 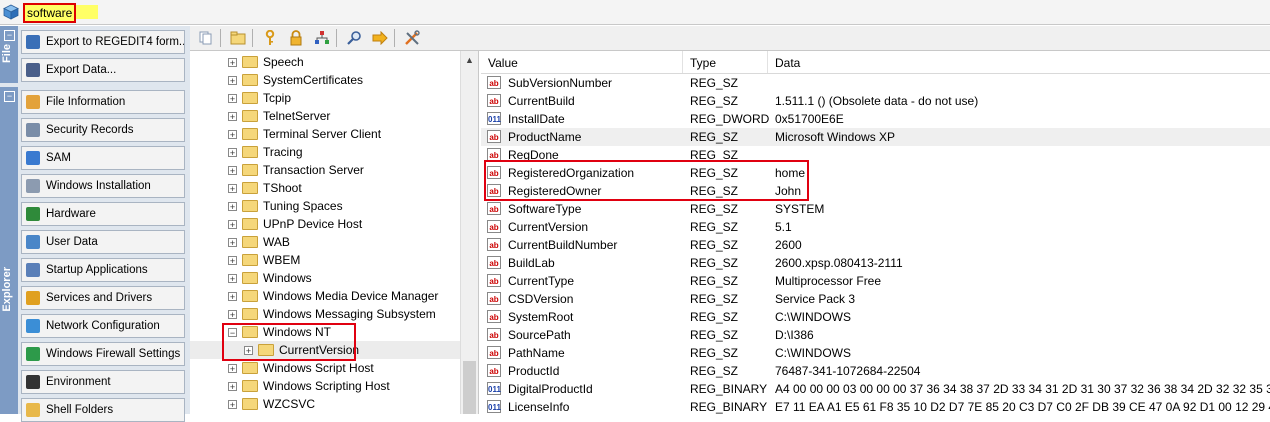 I want to click on column-header-data: Data, so click(x=1019, y=62).